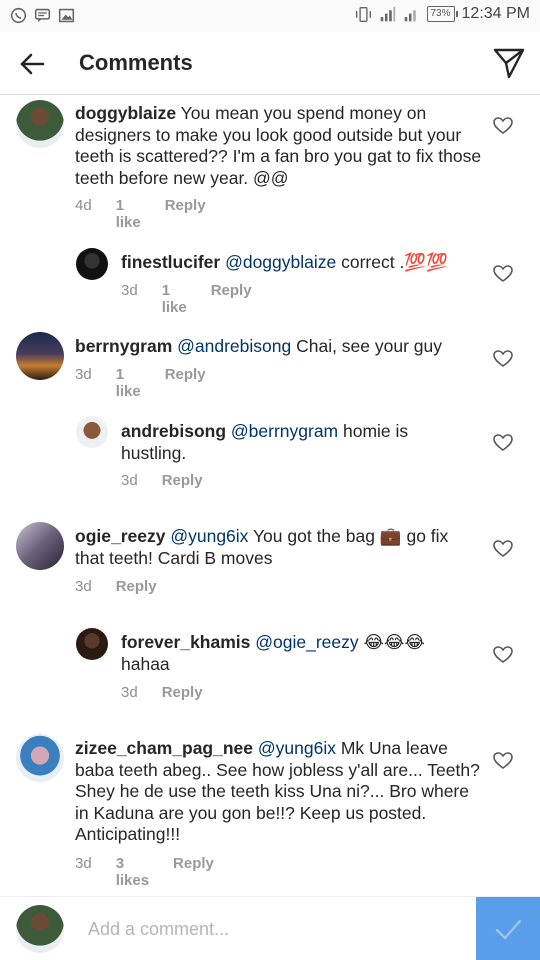 The width and height of the screenshot is (540, 960). I want to click on battery-indicator: 73%, so click(442, 14).